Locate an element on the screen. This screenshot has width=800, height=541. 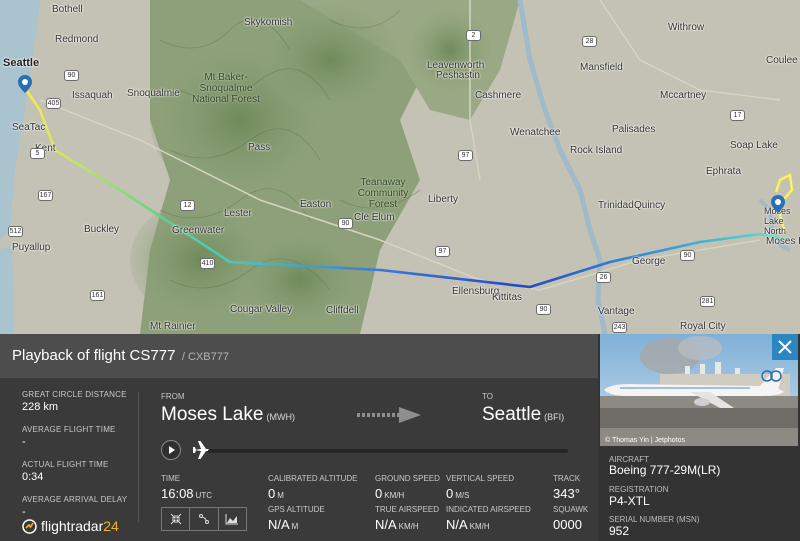
brand-accent: 24 is located at coordinates (111, 526).